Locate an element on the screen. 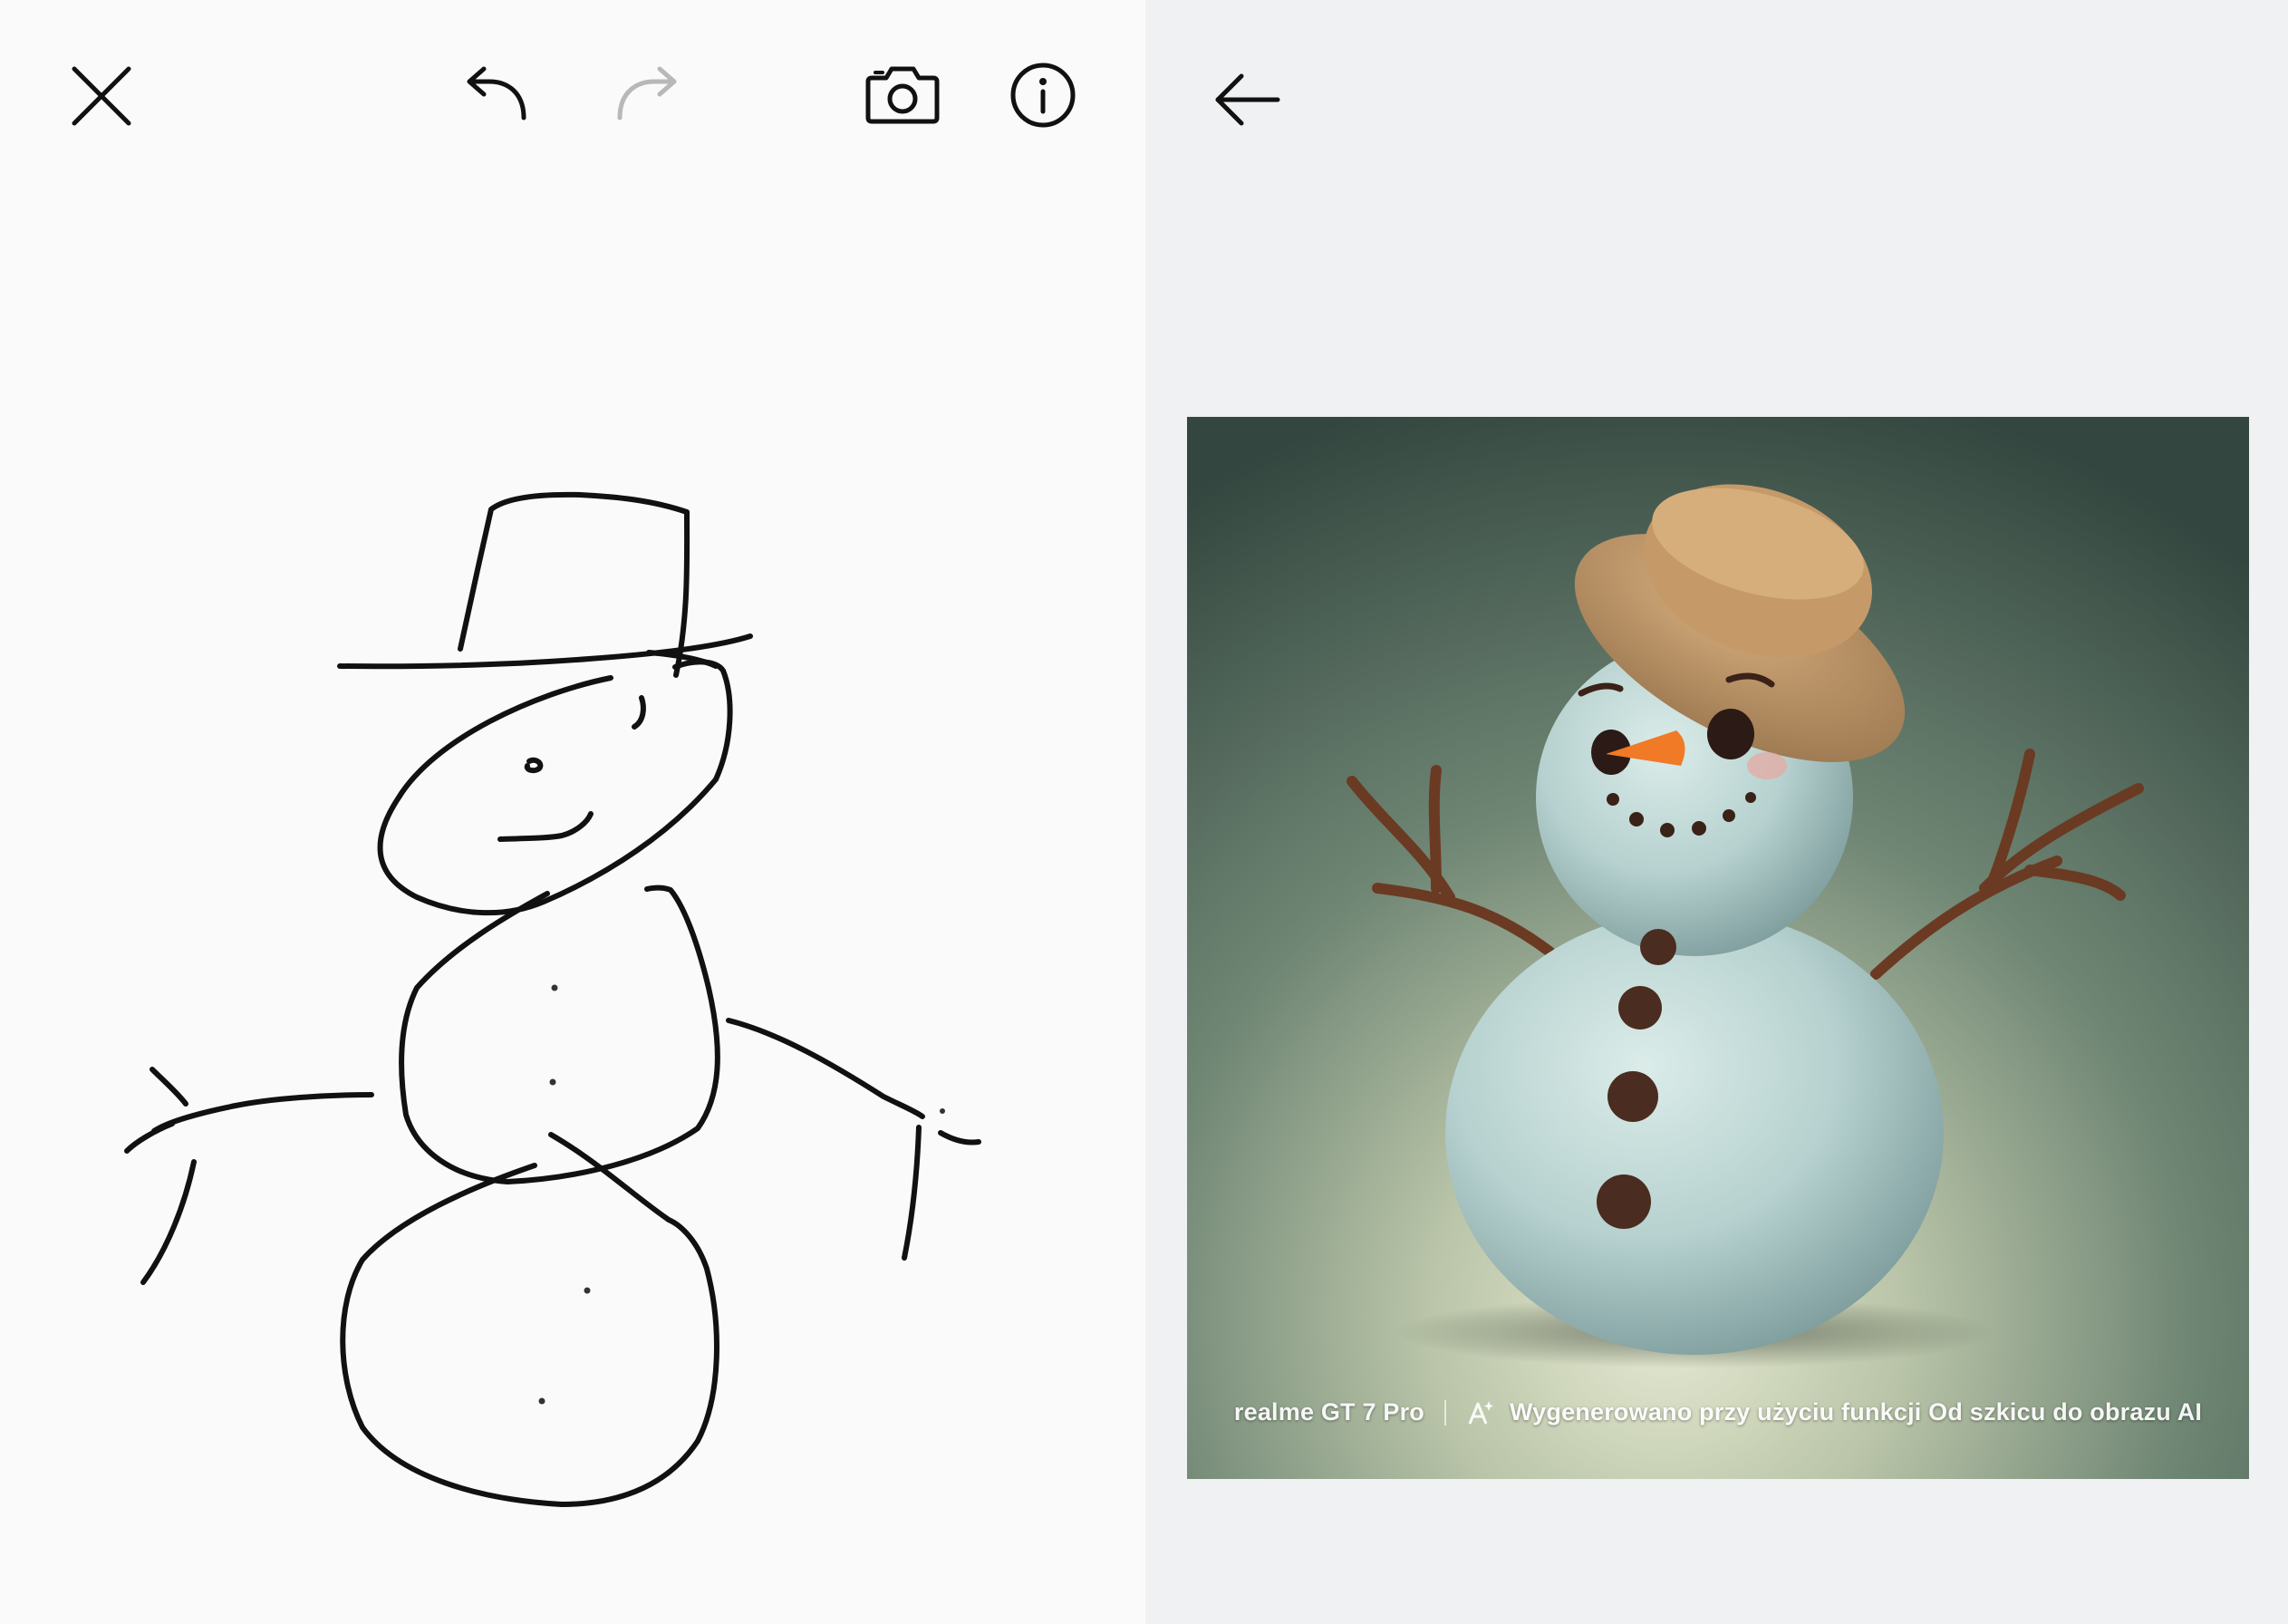  undo-icon is located at coordinates (496, 93).